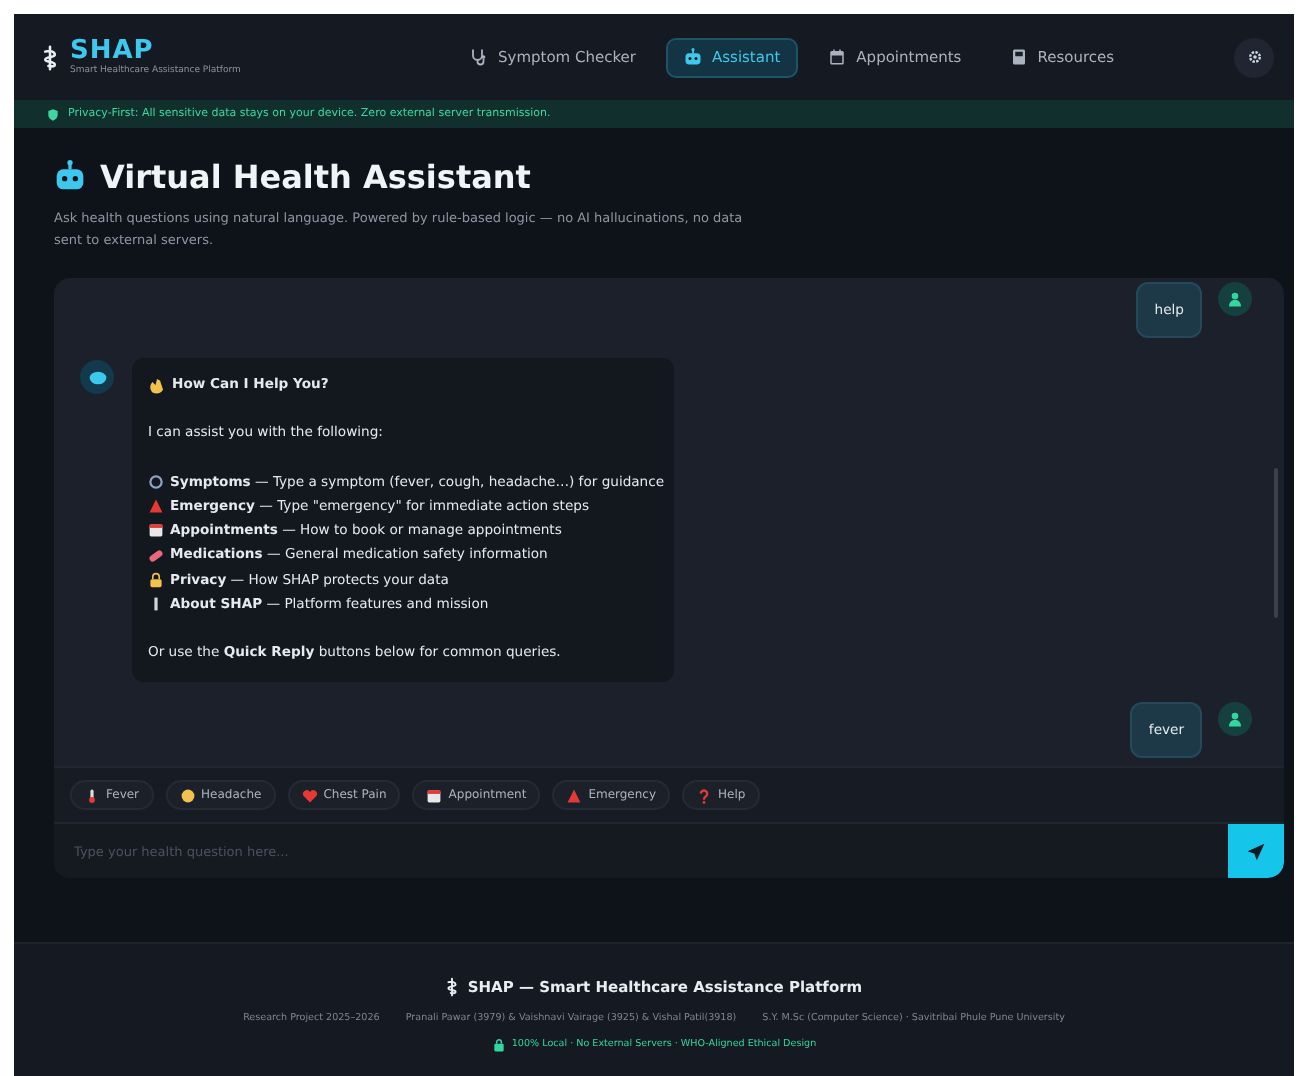  I want to click on send-icon, so click(1256, 851).